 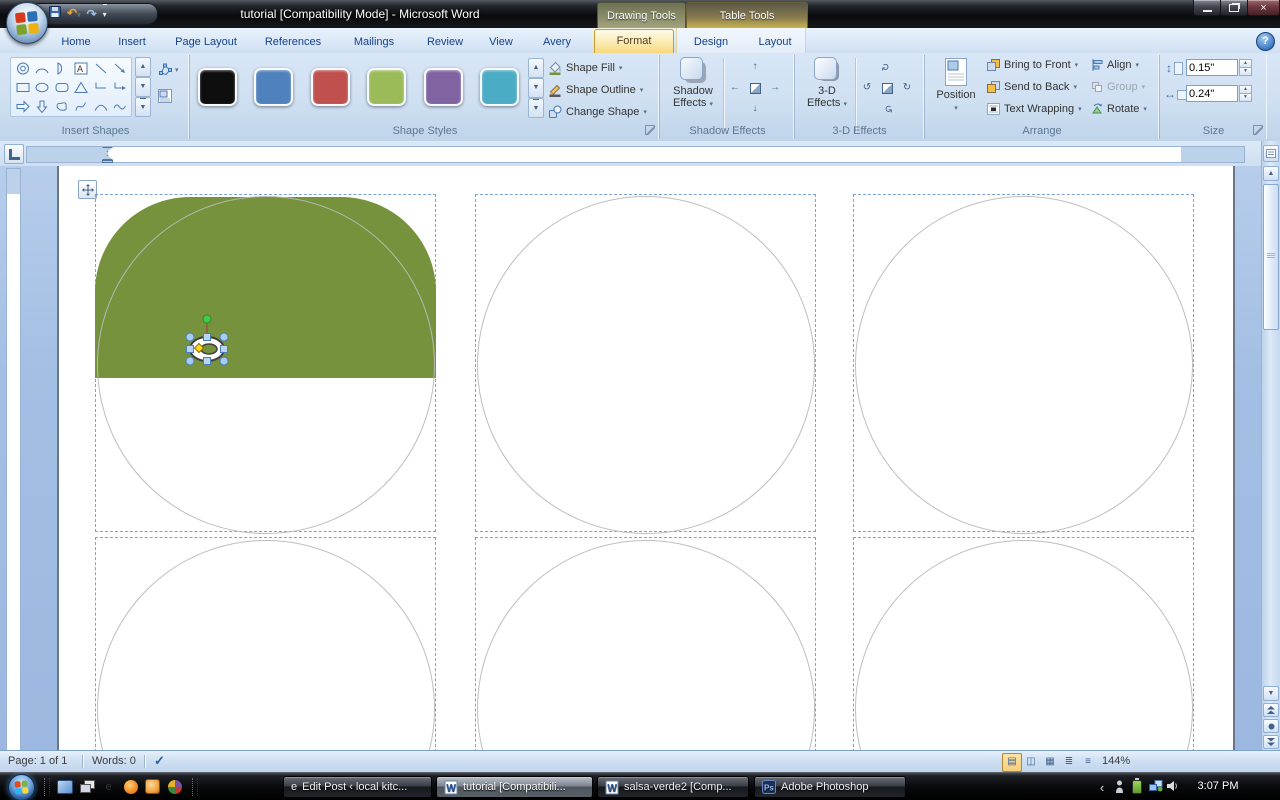 What do you see at coordinates (501, 42) in the screenshot?
I see `tab-view: View` at bounding box center [501, 42].